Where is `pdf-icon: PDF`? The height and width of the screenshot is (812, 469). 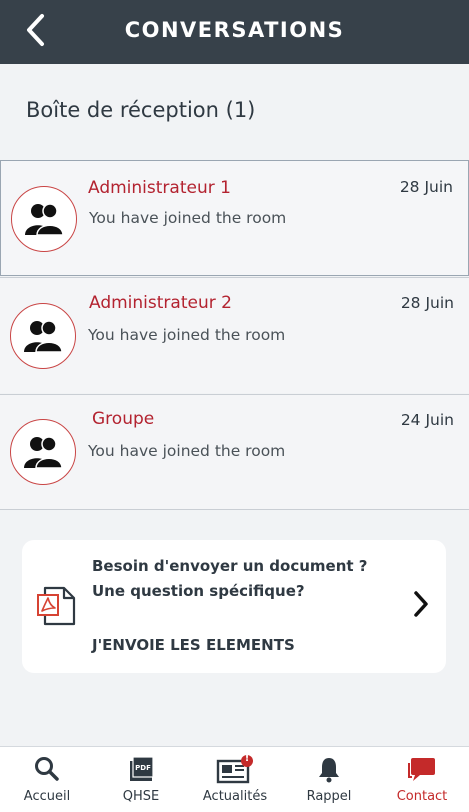
pdf-icon: PDF is located at coordinates (141, 771).